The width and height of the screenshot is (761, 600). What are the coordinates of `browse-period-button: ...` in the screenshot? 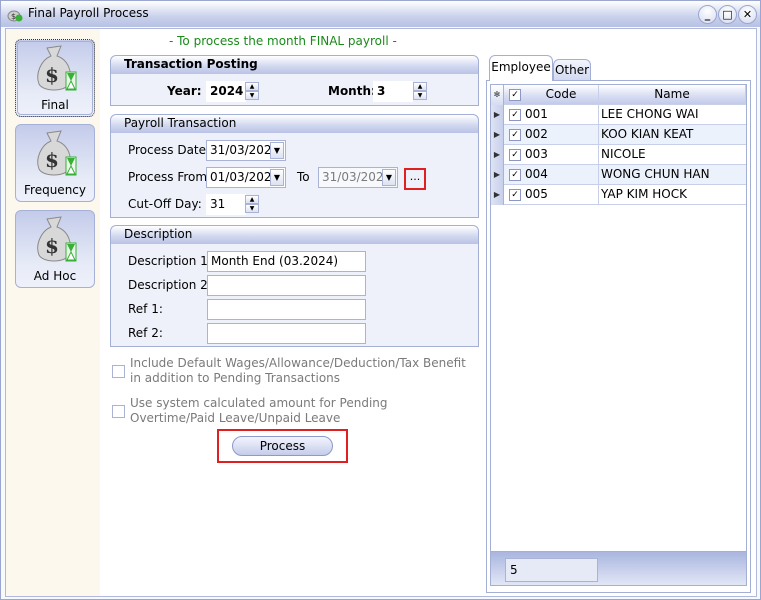 It's located at (415, 179).